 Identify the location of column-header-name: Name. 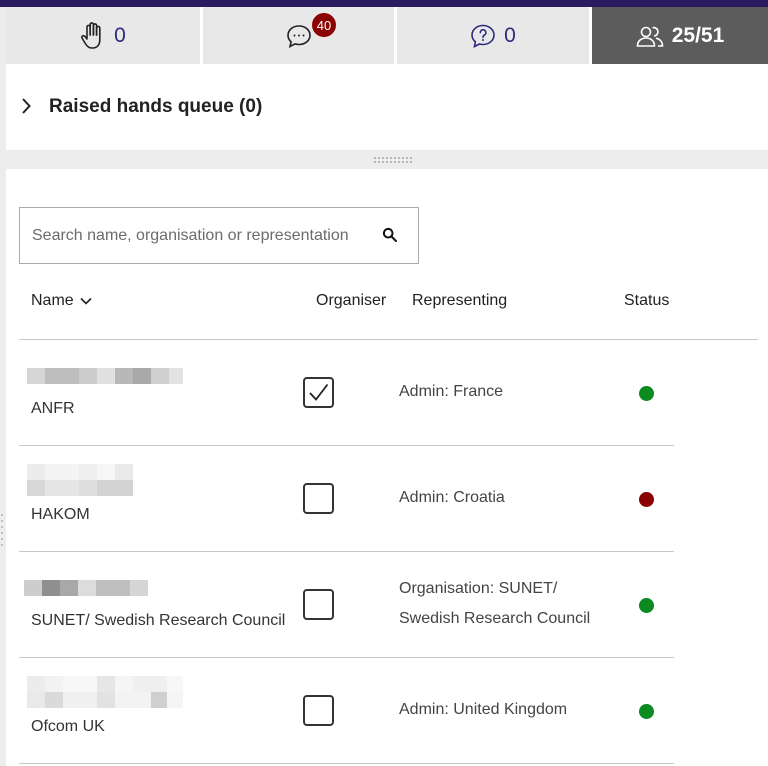
(61, 301).